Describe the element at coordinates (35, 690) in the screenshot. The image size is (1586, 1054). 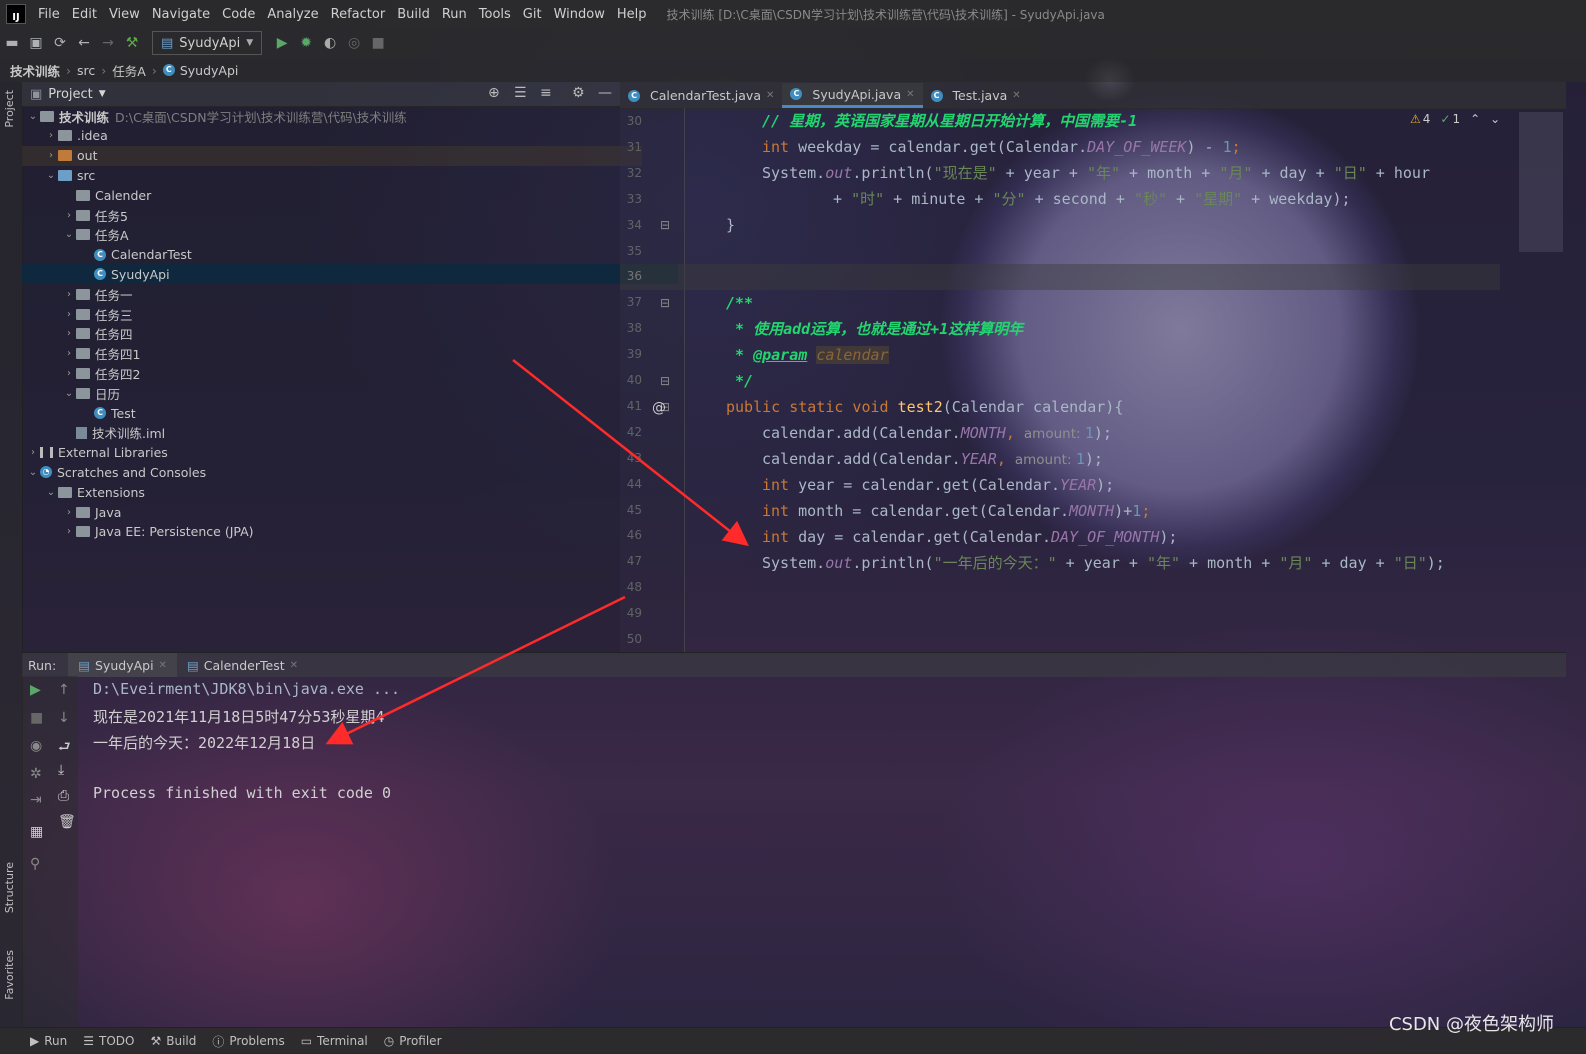
I see `rerun-icon: ▶` at that location.